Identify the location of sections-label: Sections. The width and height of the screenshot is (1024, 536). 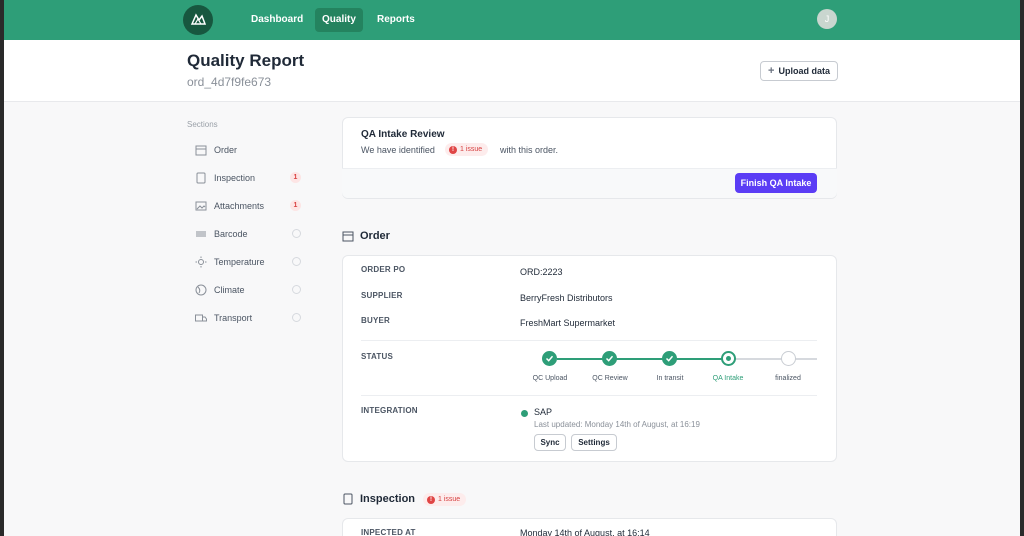
(202, 124).